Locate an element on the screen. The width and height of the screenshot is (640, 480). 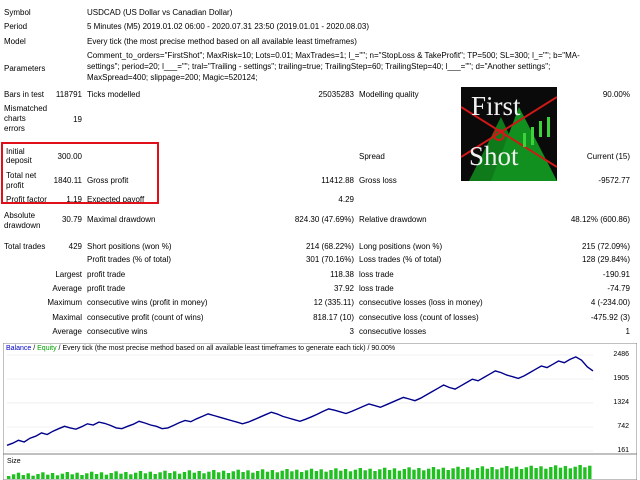
average-loss-value: -74.79 is located at coordinates (618, 288).